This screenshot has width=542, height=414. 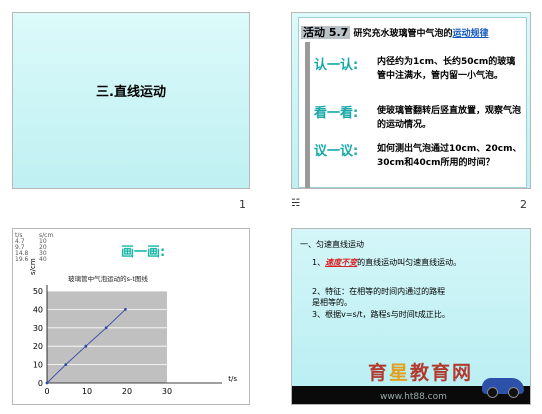 What do you see at coordinates (40, 383) in the screenshot?
I see `y-tick-label: 0` at bounding box center [40, 383].